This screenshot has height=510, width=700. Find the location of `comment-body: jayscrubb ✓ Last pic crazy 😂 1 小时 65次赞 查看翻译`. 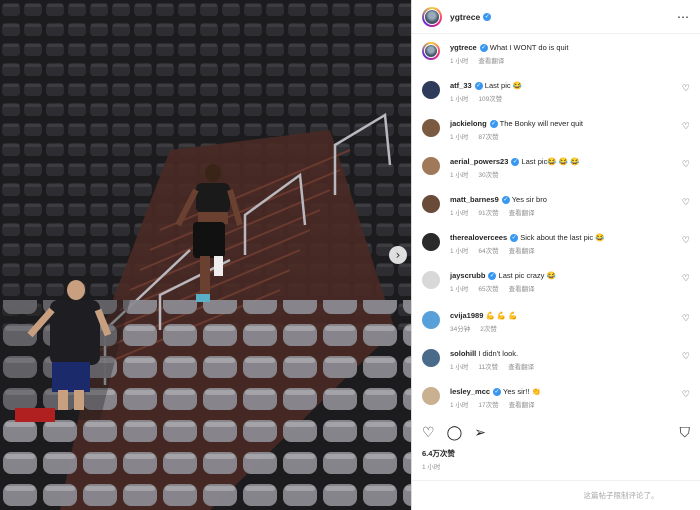

comment-body: jayscrubb ✓ Last pic crazy 😂 1 小时 65次赞 查看翻译 is located at coordinates (570, 281).